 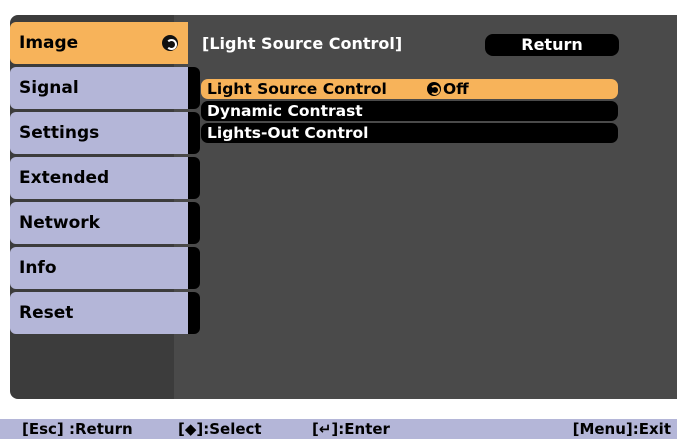 I want to click on footer-menu-hint: [Menu]:Exit, so click(x=621, y=429).